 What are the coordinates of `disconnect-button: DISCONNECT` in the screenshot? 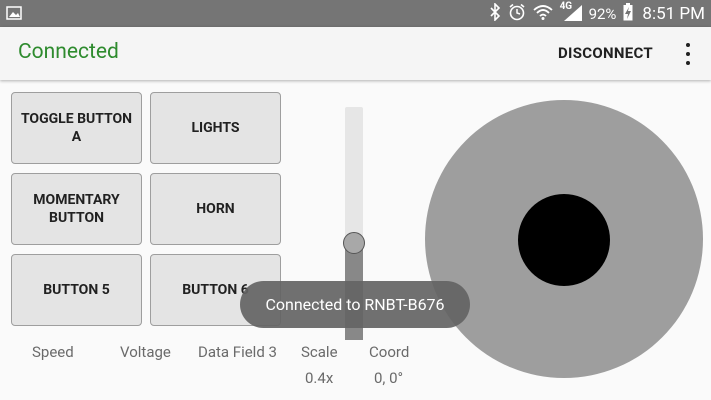 It's located at (605, 53).